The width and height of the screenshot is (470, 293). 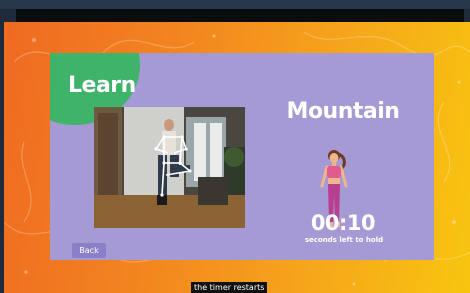 I want to click on hold-timer-caption: seconds left to hold, so click(x=344, y=240).